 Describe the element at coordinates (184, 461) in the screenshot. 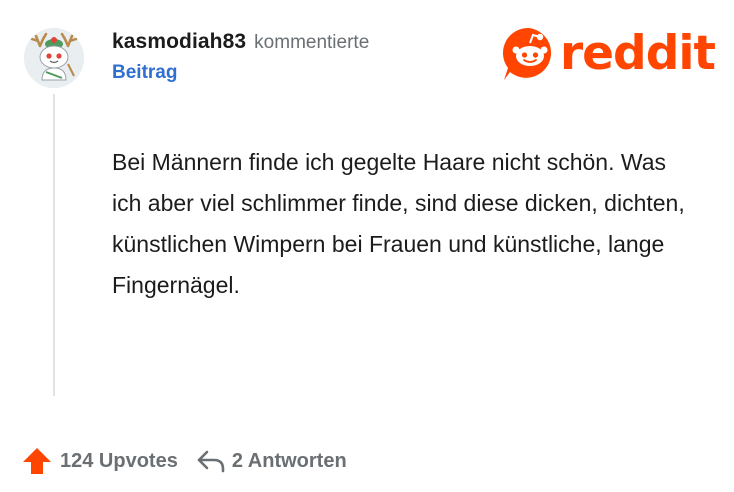

I see `comment-footer: 124 Upvotes 2 Antworten` at that location.